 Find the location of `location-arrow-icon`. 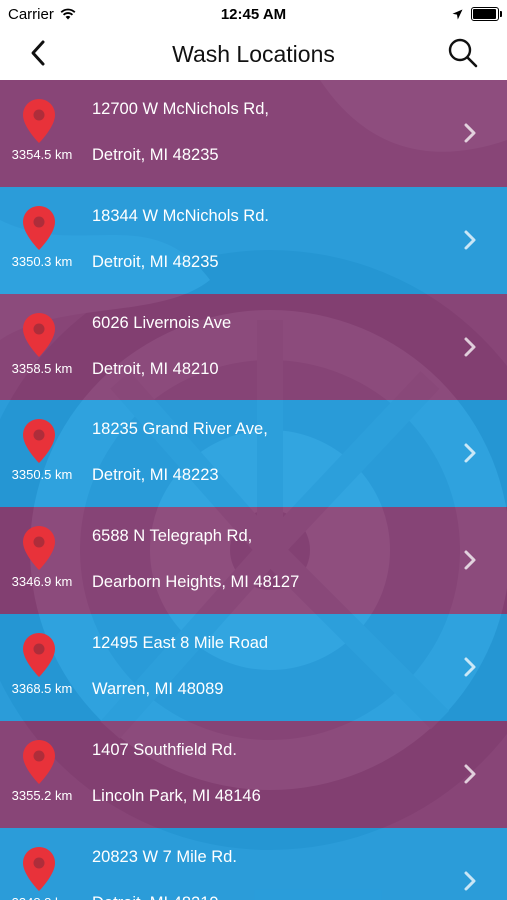

location-arrow-icon is located at coordinates (457, 14).